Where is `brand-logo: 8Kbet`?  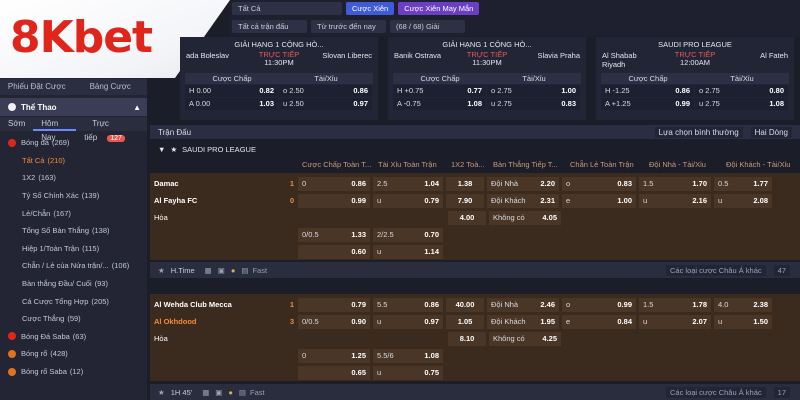 brand-logo: 8Kbet is located at coordinates (81, 37).